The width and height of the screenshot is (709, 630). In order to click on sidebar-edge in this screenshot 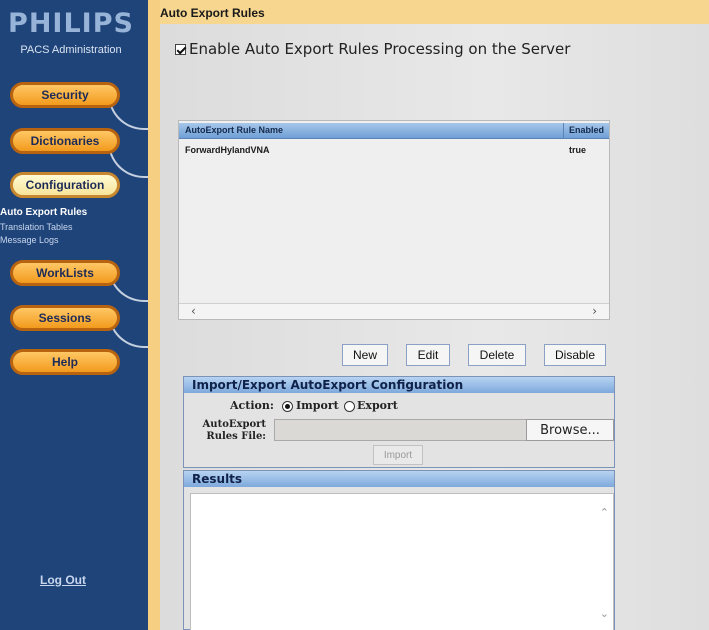, I will do `click(154, 315)`.